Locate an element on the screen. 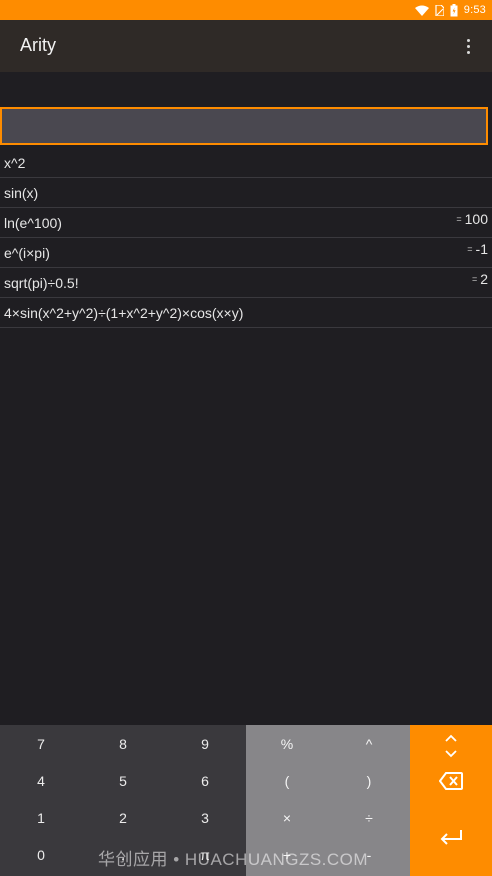 The width and height of the screenshot is (492, 876). key-3: 3 is located at coordinates (205, 817).